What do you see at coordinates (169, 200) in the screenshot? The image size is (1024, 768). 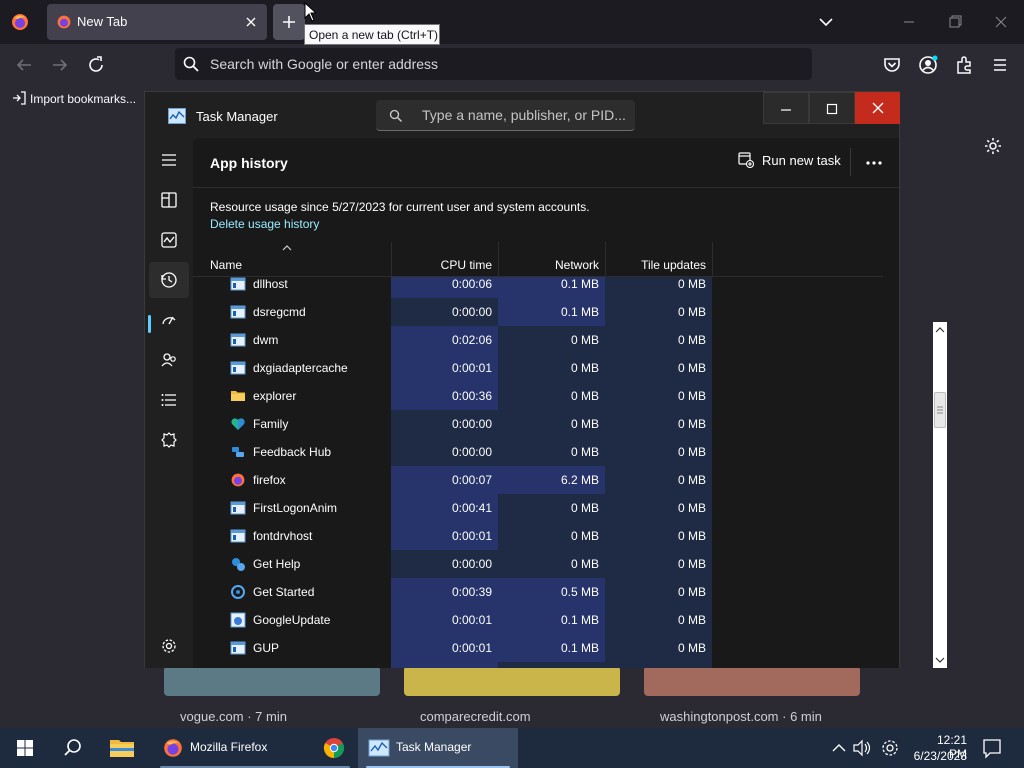 I see `processes-icon` at bounding box center [169, 200].